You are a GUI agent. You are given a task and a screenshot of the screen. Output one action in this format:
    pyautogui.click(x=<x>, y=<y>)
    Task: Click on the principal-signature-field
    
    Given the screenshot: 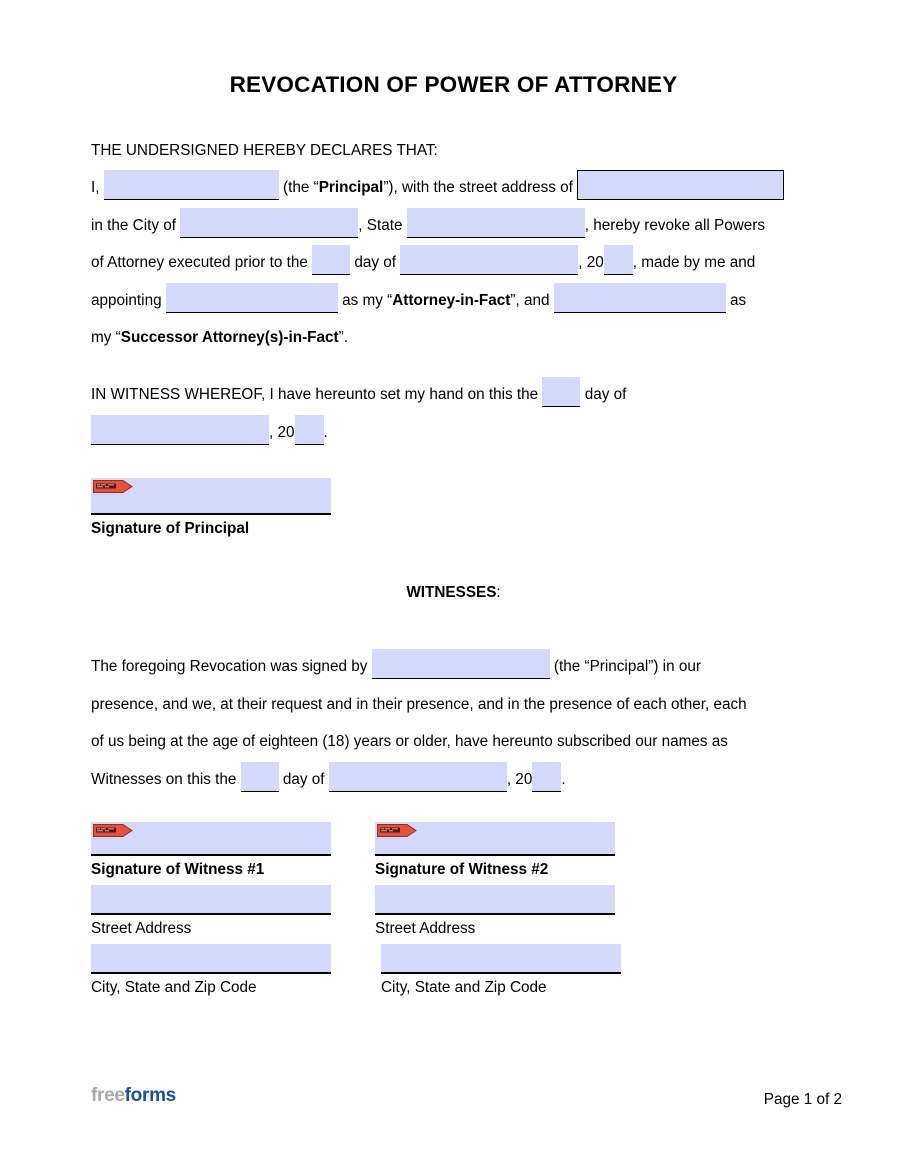 What is the action you would take?
    pyautogui.click(x=211, y=496)
    